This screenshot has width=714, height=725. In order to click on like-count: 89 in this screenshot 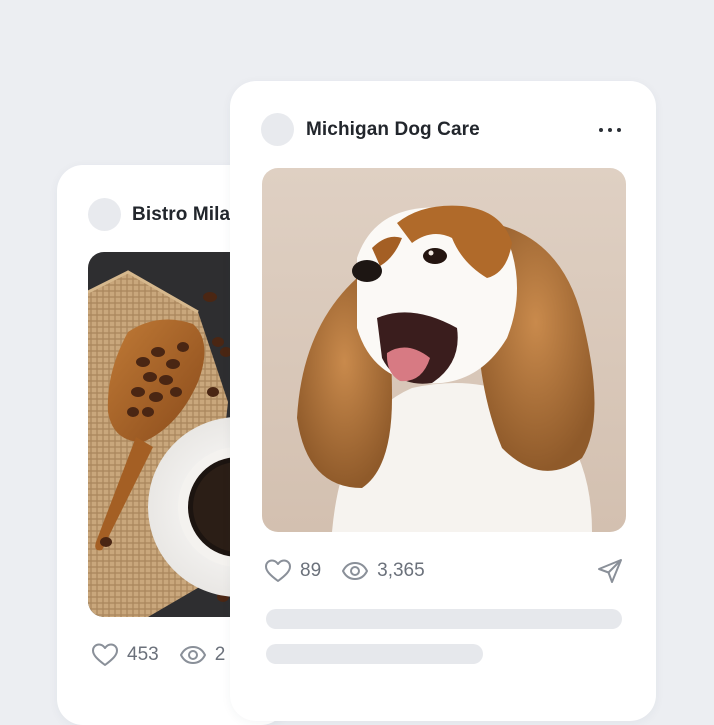, I will do `click(311, 570)`.